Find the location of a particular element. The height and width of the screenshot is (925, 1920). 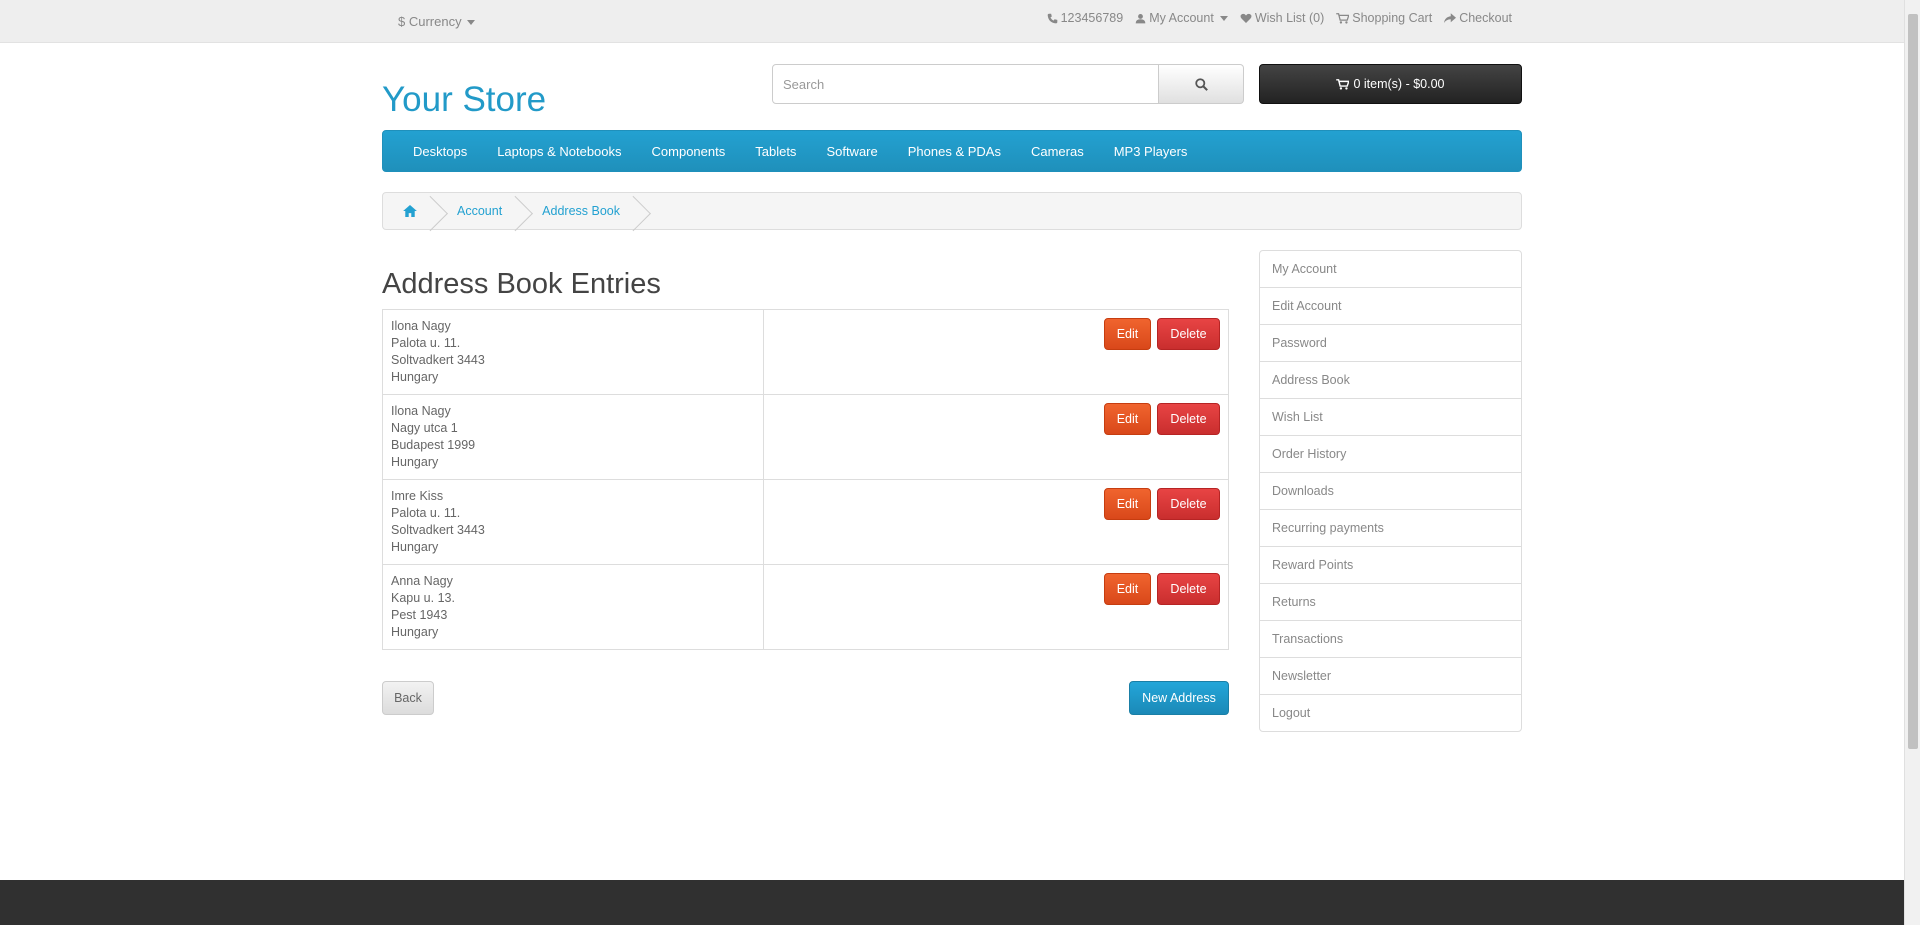

phone-link: 123456789 is located at coordinates (1085, 18).